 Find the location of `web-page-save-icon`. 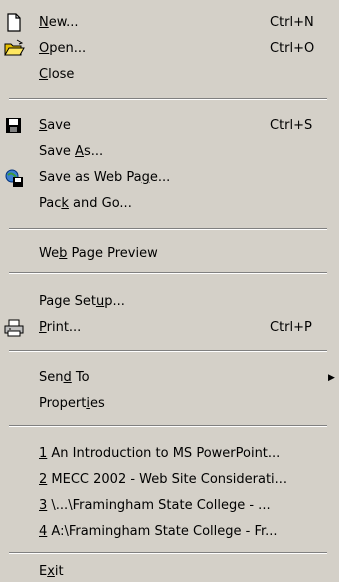

web-page-save-icon is located at coordinates (14, 178).